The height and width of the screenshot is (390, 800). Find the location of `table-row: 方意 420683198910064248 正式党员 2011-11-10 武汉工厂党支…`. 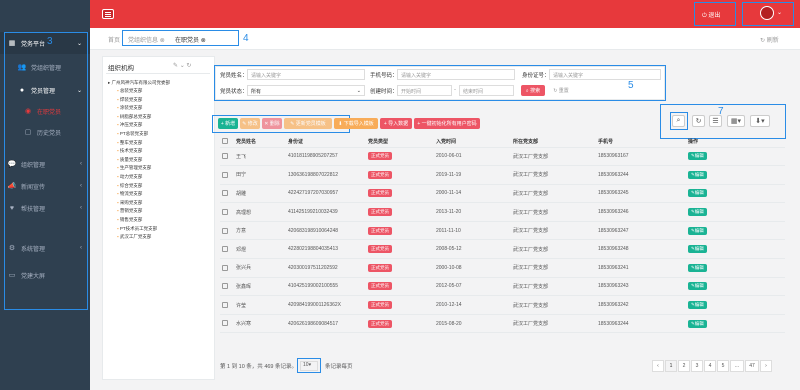

table-row: 方意 420683198910064248 正式党员 2011-11-10 武汉工厂党支… is located at coordinates (502, 231).